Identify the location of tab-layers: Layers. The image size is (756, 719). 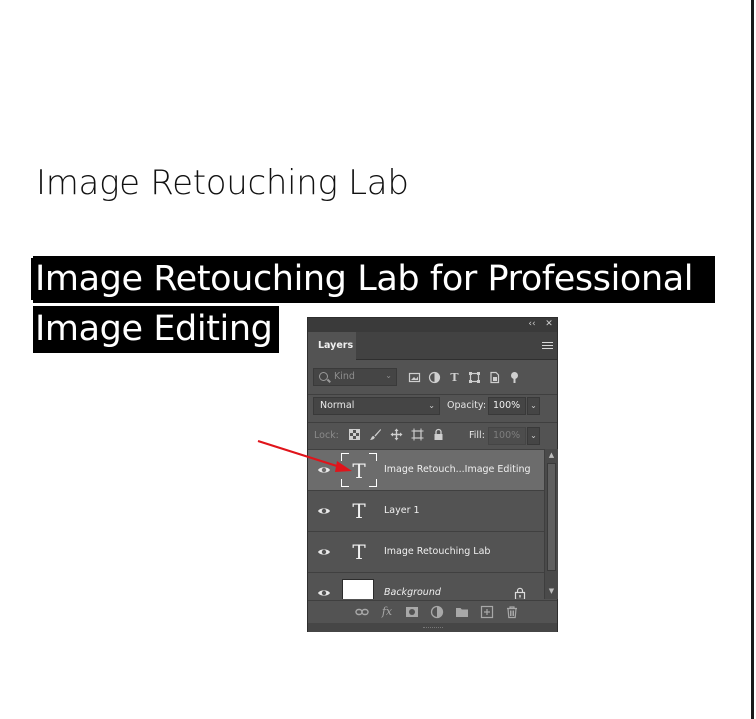
(332, 346).